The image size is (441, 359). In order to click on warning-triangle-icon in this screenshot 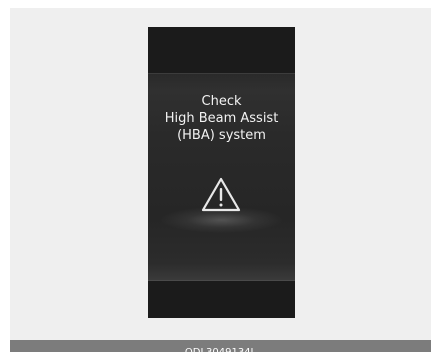, I will do `click(221, 194)`.